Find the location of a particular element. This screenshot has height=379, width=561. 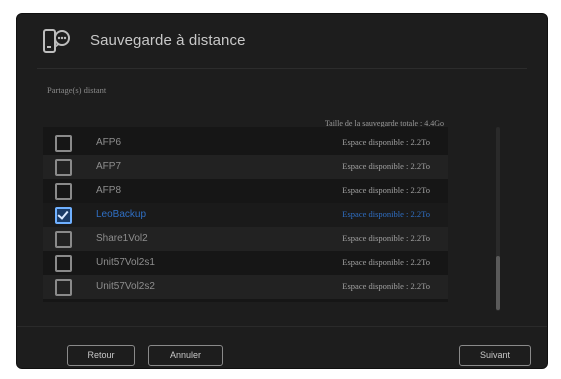

list-item: Unit57Vol2s2 Espace disponible : 2.2To is located at coordinates (245, 287).